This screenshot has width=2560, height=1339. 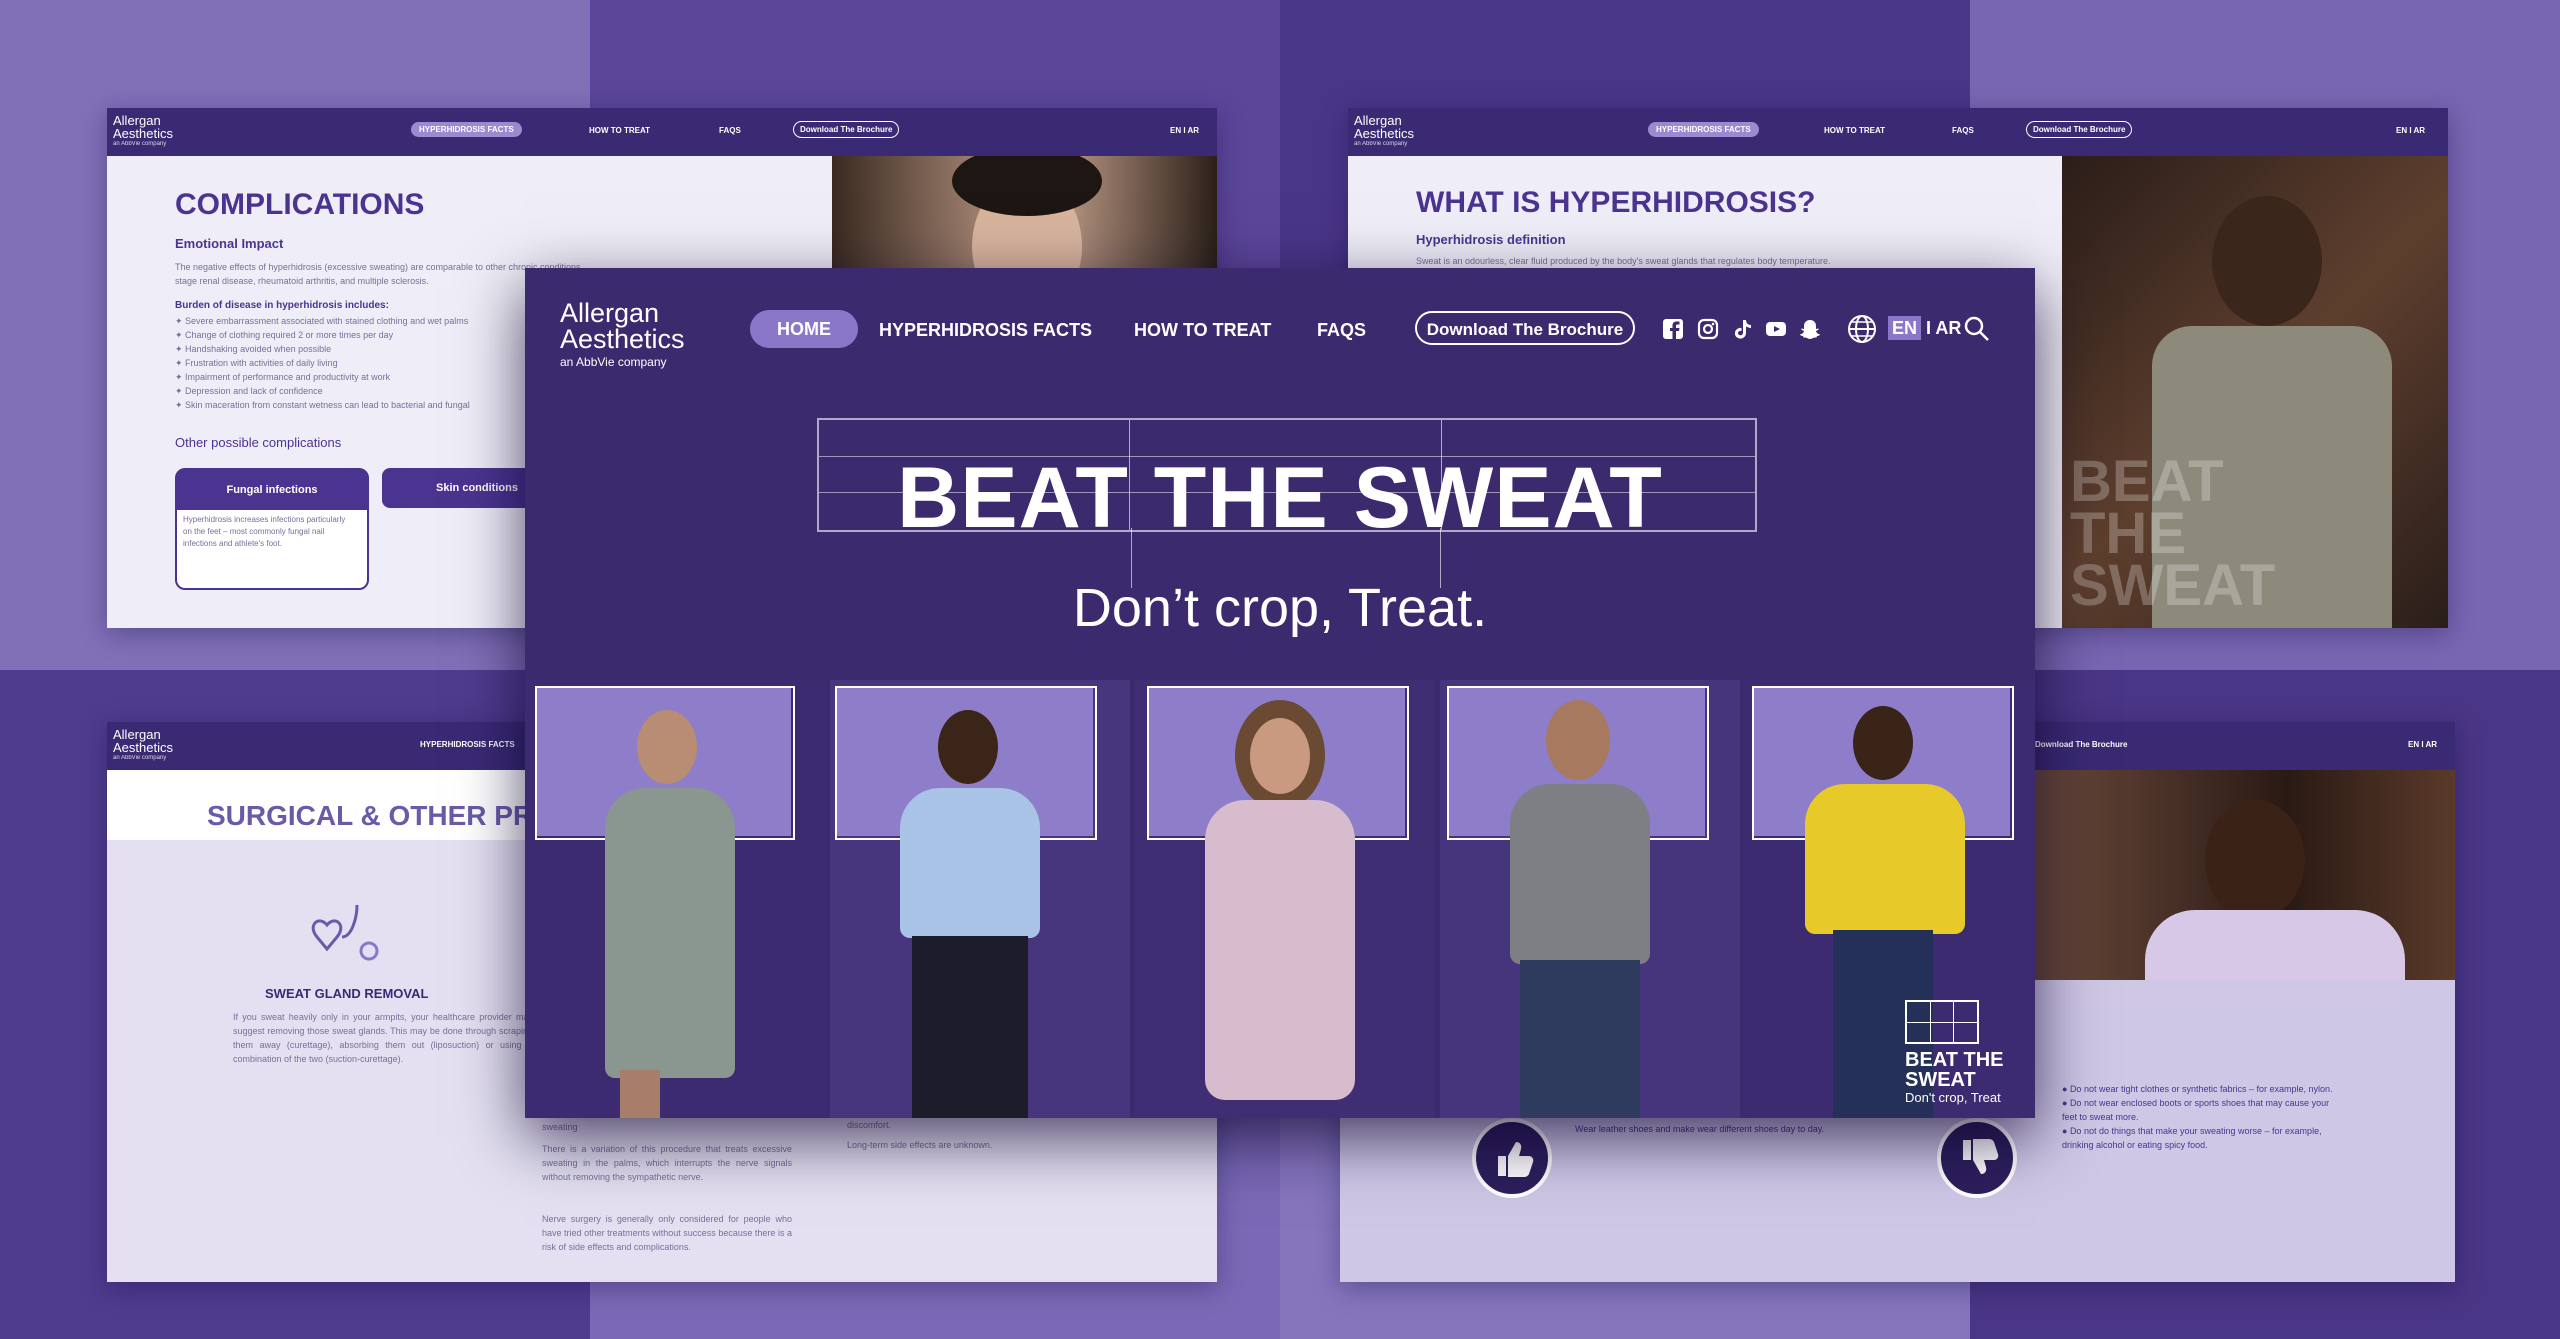 What do you see at coordinates (1708, 329) in the screenshot?
I see `instagram-icon` at bounding box center [1708, 329].